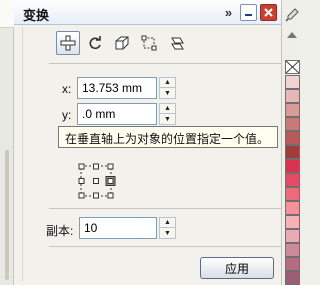 The image size is (320, 285). Describe the element at coordinates (117, 114) in the screenshot. I see `y-position-field: .0 mm` at that location.